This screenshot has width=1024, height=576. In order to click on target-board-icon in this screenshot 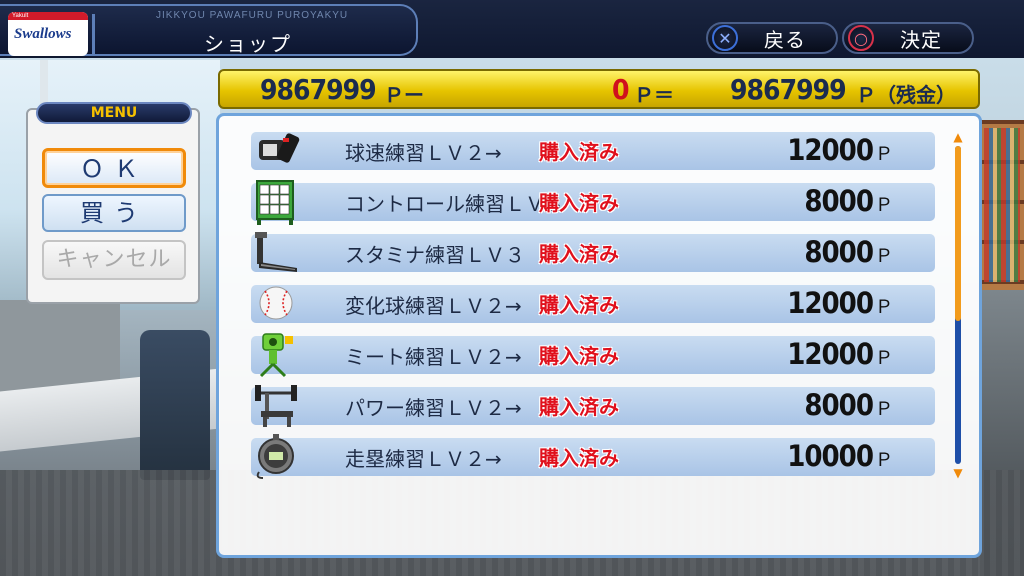, I will do `click(275, 202)`.